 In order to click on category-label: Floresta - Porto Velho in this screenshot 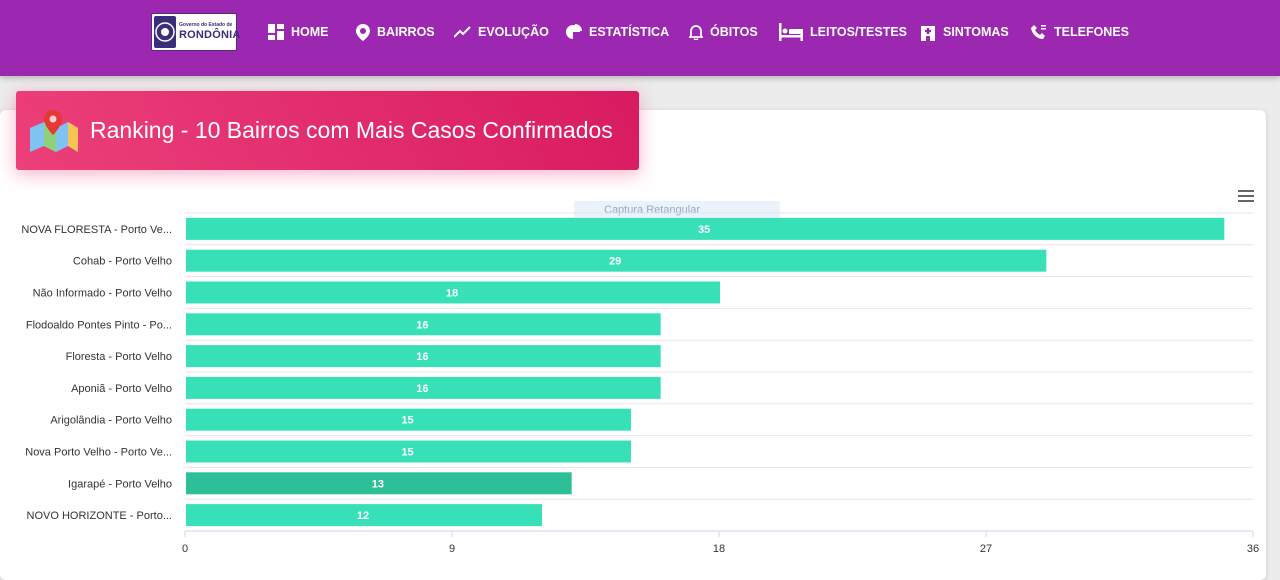, I will do `click(119, 357)`.